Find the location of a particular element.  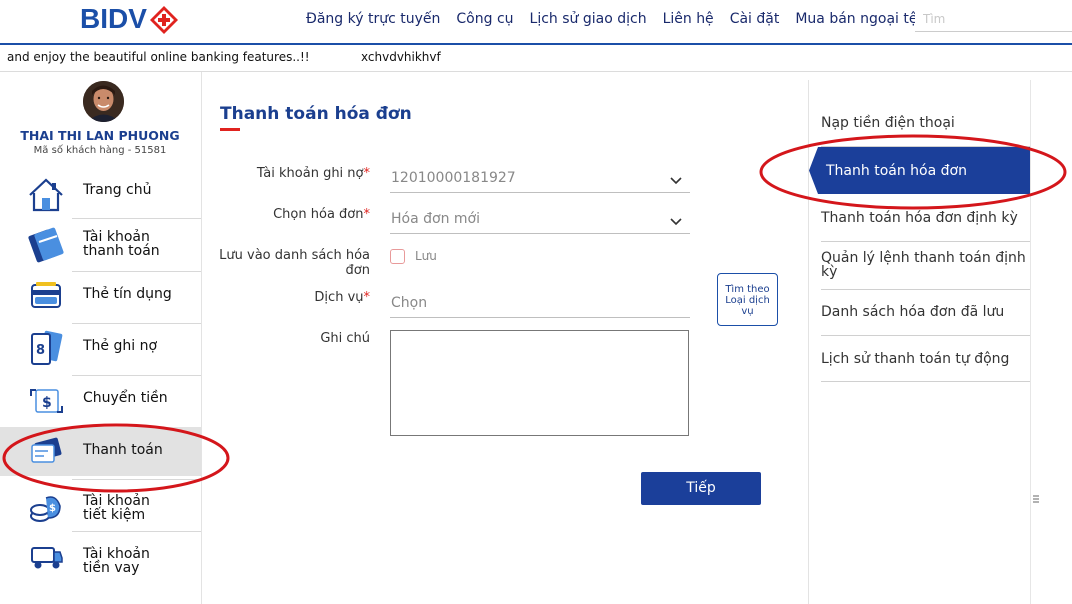

bidv-logo: BIDV is located at coordinates (129, 19).